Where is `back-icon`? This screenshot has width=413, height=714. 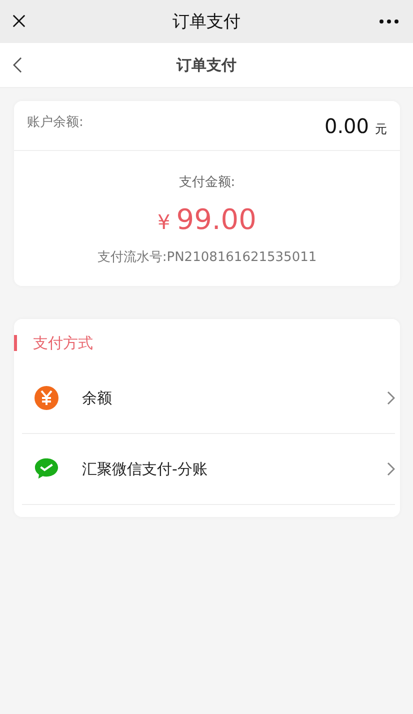 back-icon is located at coordinates (17, 65).